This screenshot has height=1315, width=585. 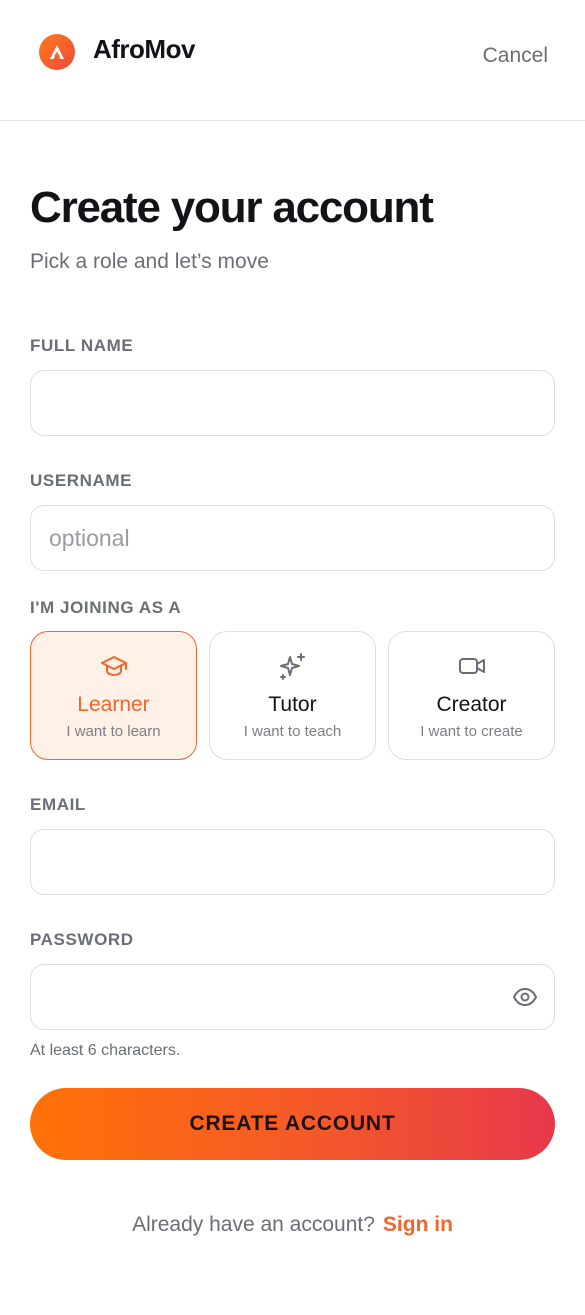 I want to click on cancel-button: Cancel, so click(x=515, y=56).